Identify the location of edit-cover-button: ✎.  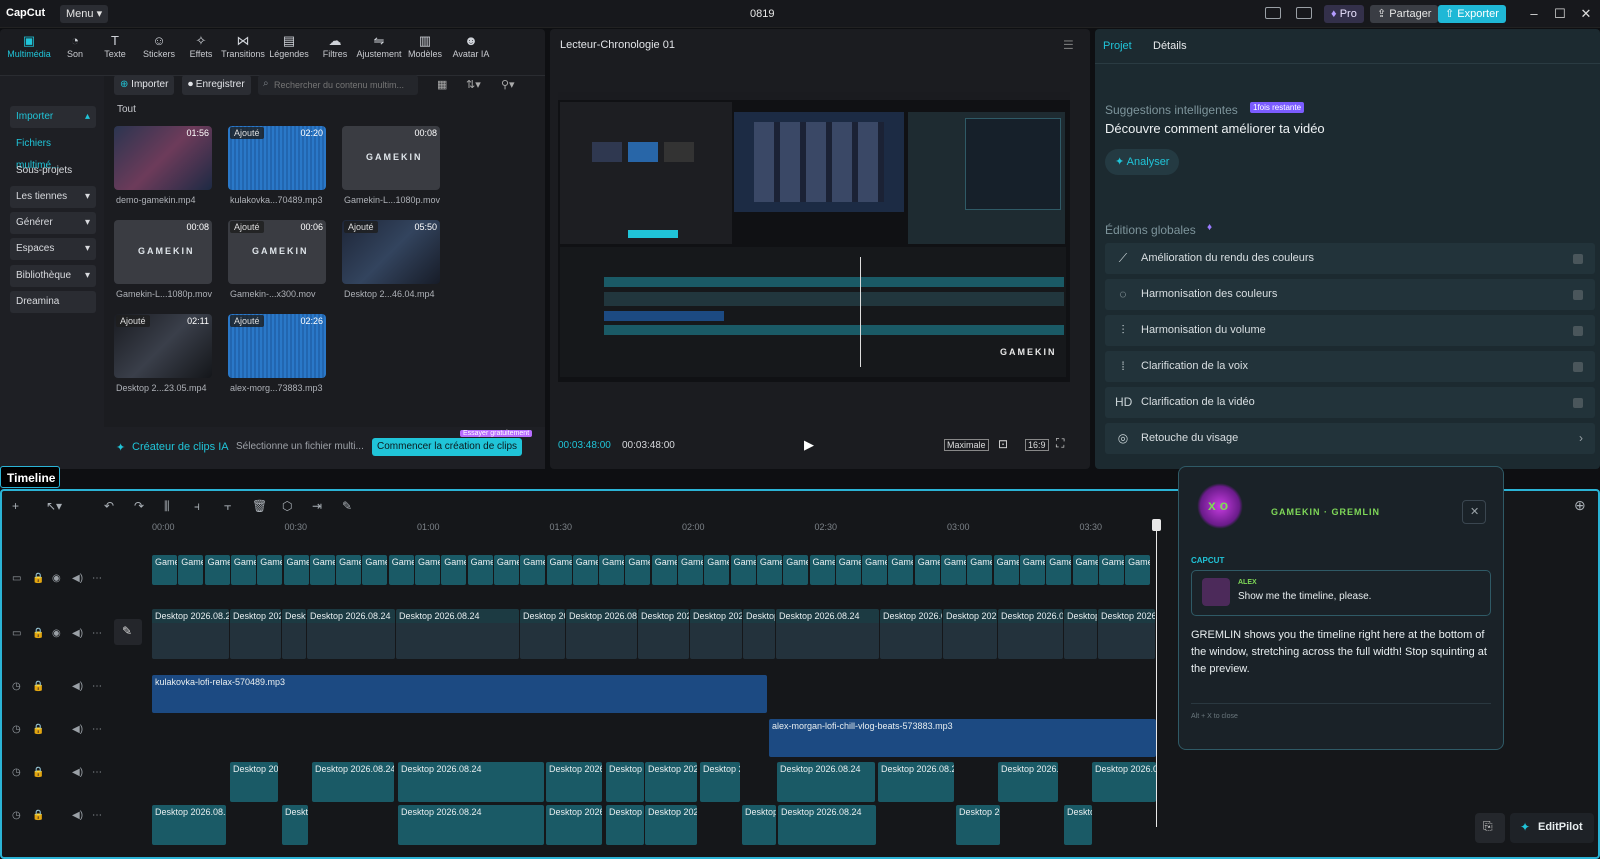
(128, 632).